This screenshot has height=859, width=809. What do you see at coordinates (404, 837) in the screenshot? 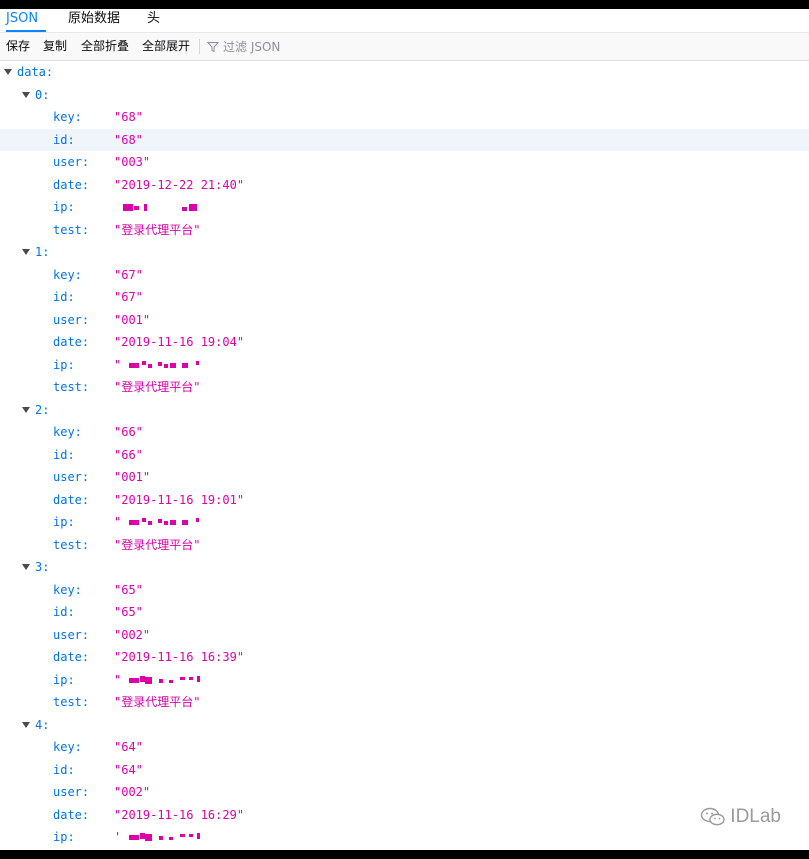
I see `tree-row-field: ip: '` at bounding box center [404, 837].